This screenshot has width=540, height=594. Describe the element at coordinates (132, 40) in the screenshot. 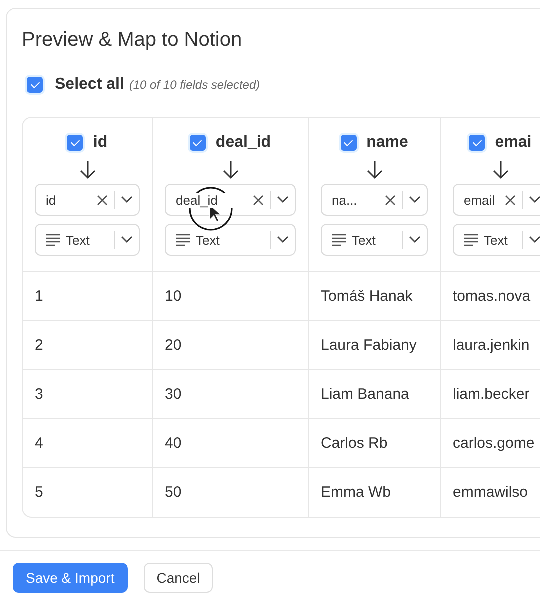

I see `dialog-title: Preview & Map to Notion` at that location.